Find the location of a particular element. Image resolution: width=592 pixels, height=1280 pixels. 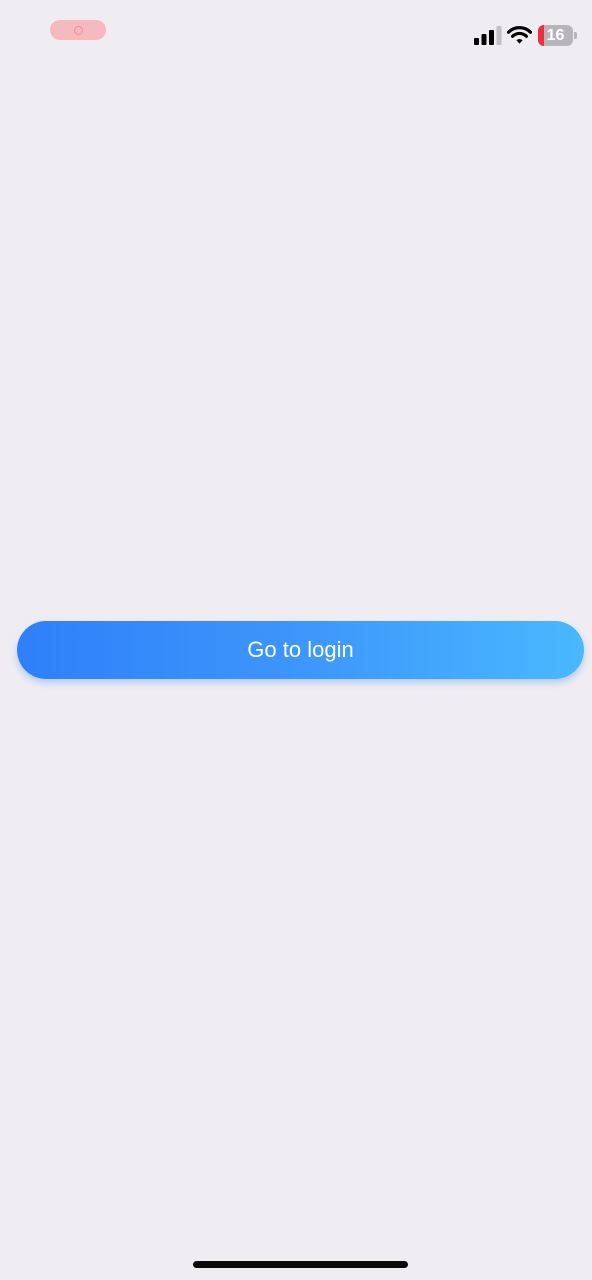

recording-dot is located at coordinates (78, 30).